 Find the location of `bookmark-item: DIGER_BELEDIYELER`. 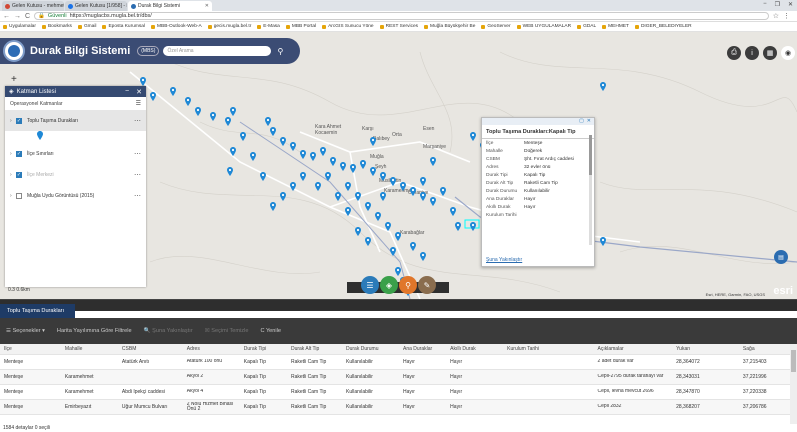

bookmark-item: DIGER_BELEDIYELER is located at coordinates (663, 26).